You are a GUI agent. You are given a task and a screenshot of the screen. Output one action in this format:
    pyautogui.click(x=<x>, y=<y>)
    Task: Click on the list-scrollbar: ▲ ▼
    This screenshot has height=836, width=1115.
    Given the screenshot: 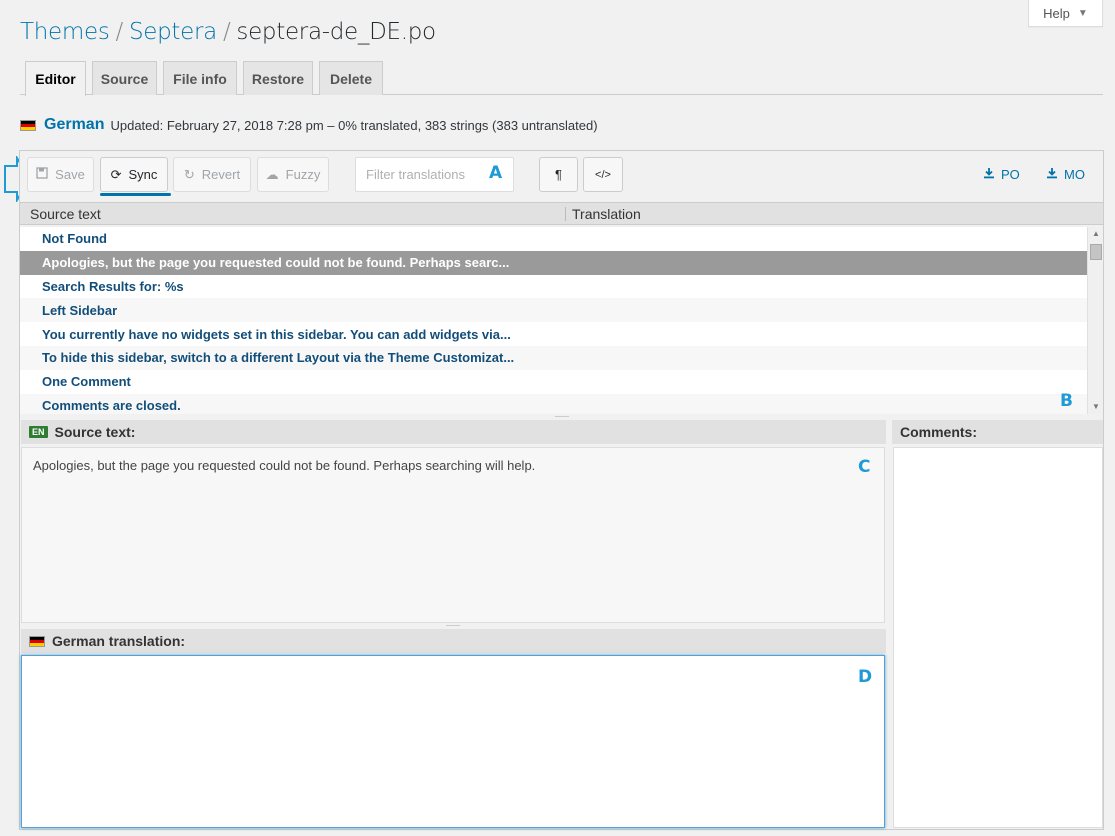 What is the action you would take?
    pyautogui.click(x=1095, y=320)
    